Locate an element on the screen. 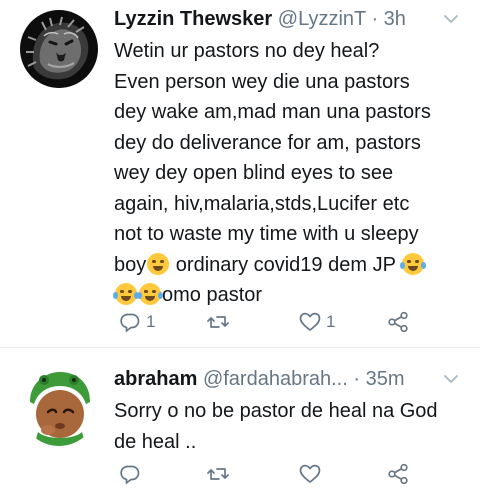  baby-avatar-image is located at coordinates (59, 407).